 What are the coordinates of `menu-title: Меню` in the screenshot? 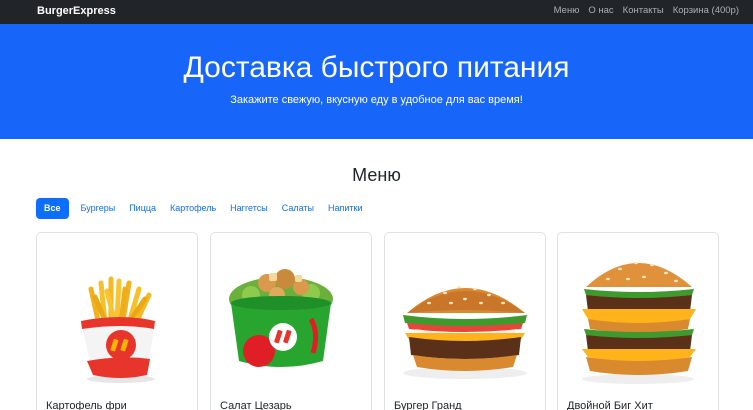 It's located at (376, 175).